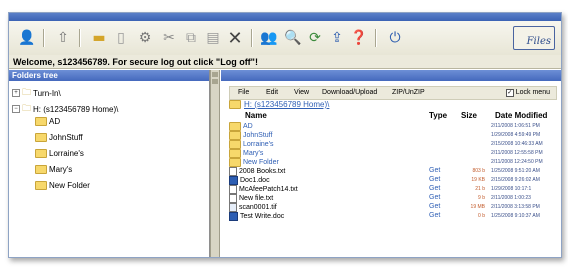 This screenshot has height=268, width=568. What do you see at coordinates (392, 135) in the screenshot?
I see `folder-row: JohnStuff 1/29/2008 4:59:49 PM` at bounding box center [392, 135].